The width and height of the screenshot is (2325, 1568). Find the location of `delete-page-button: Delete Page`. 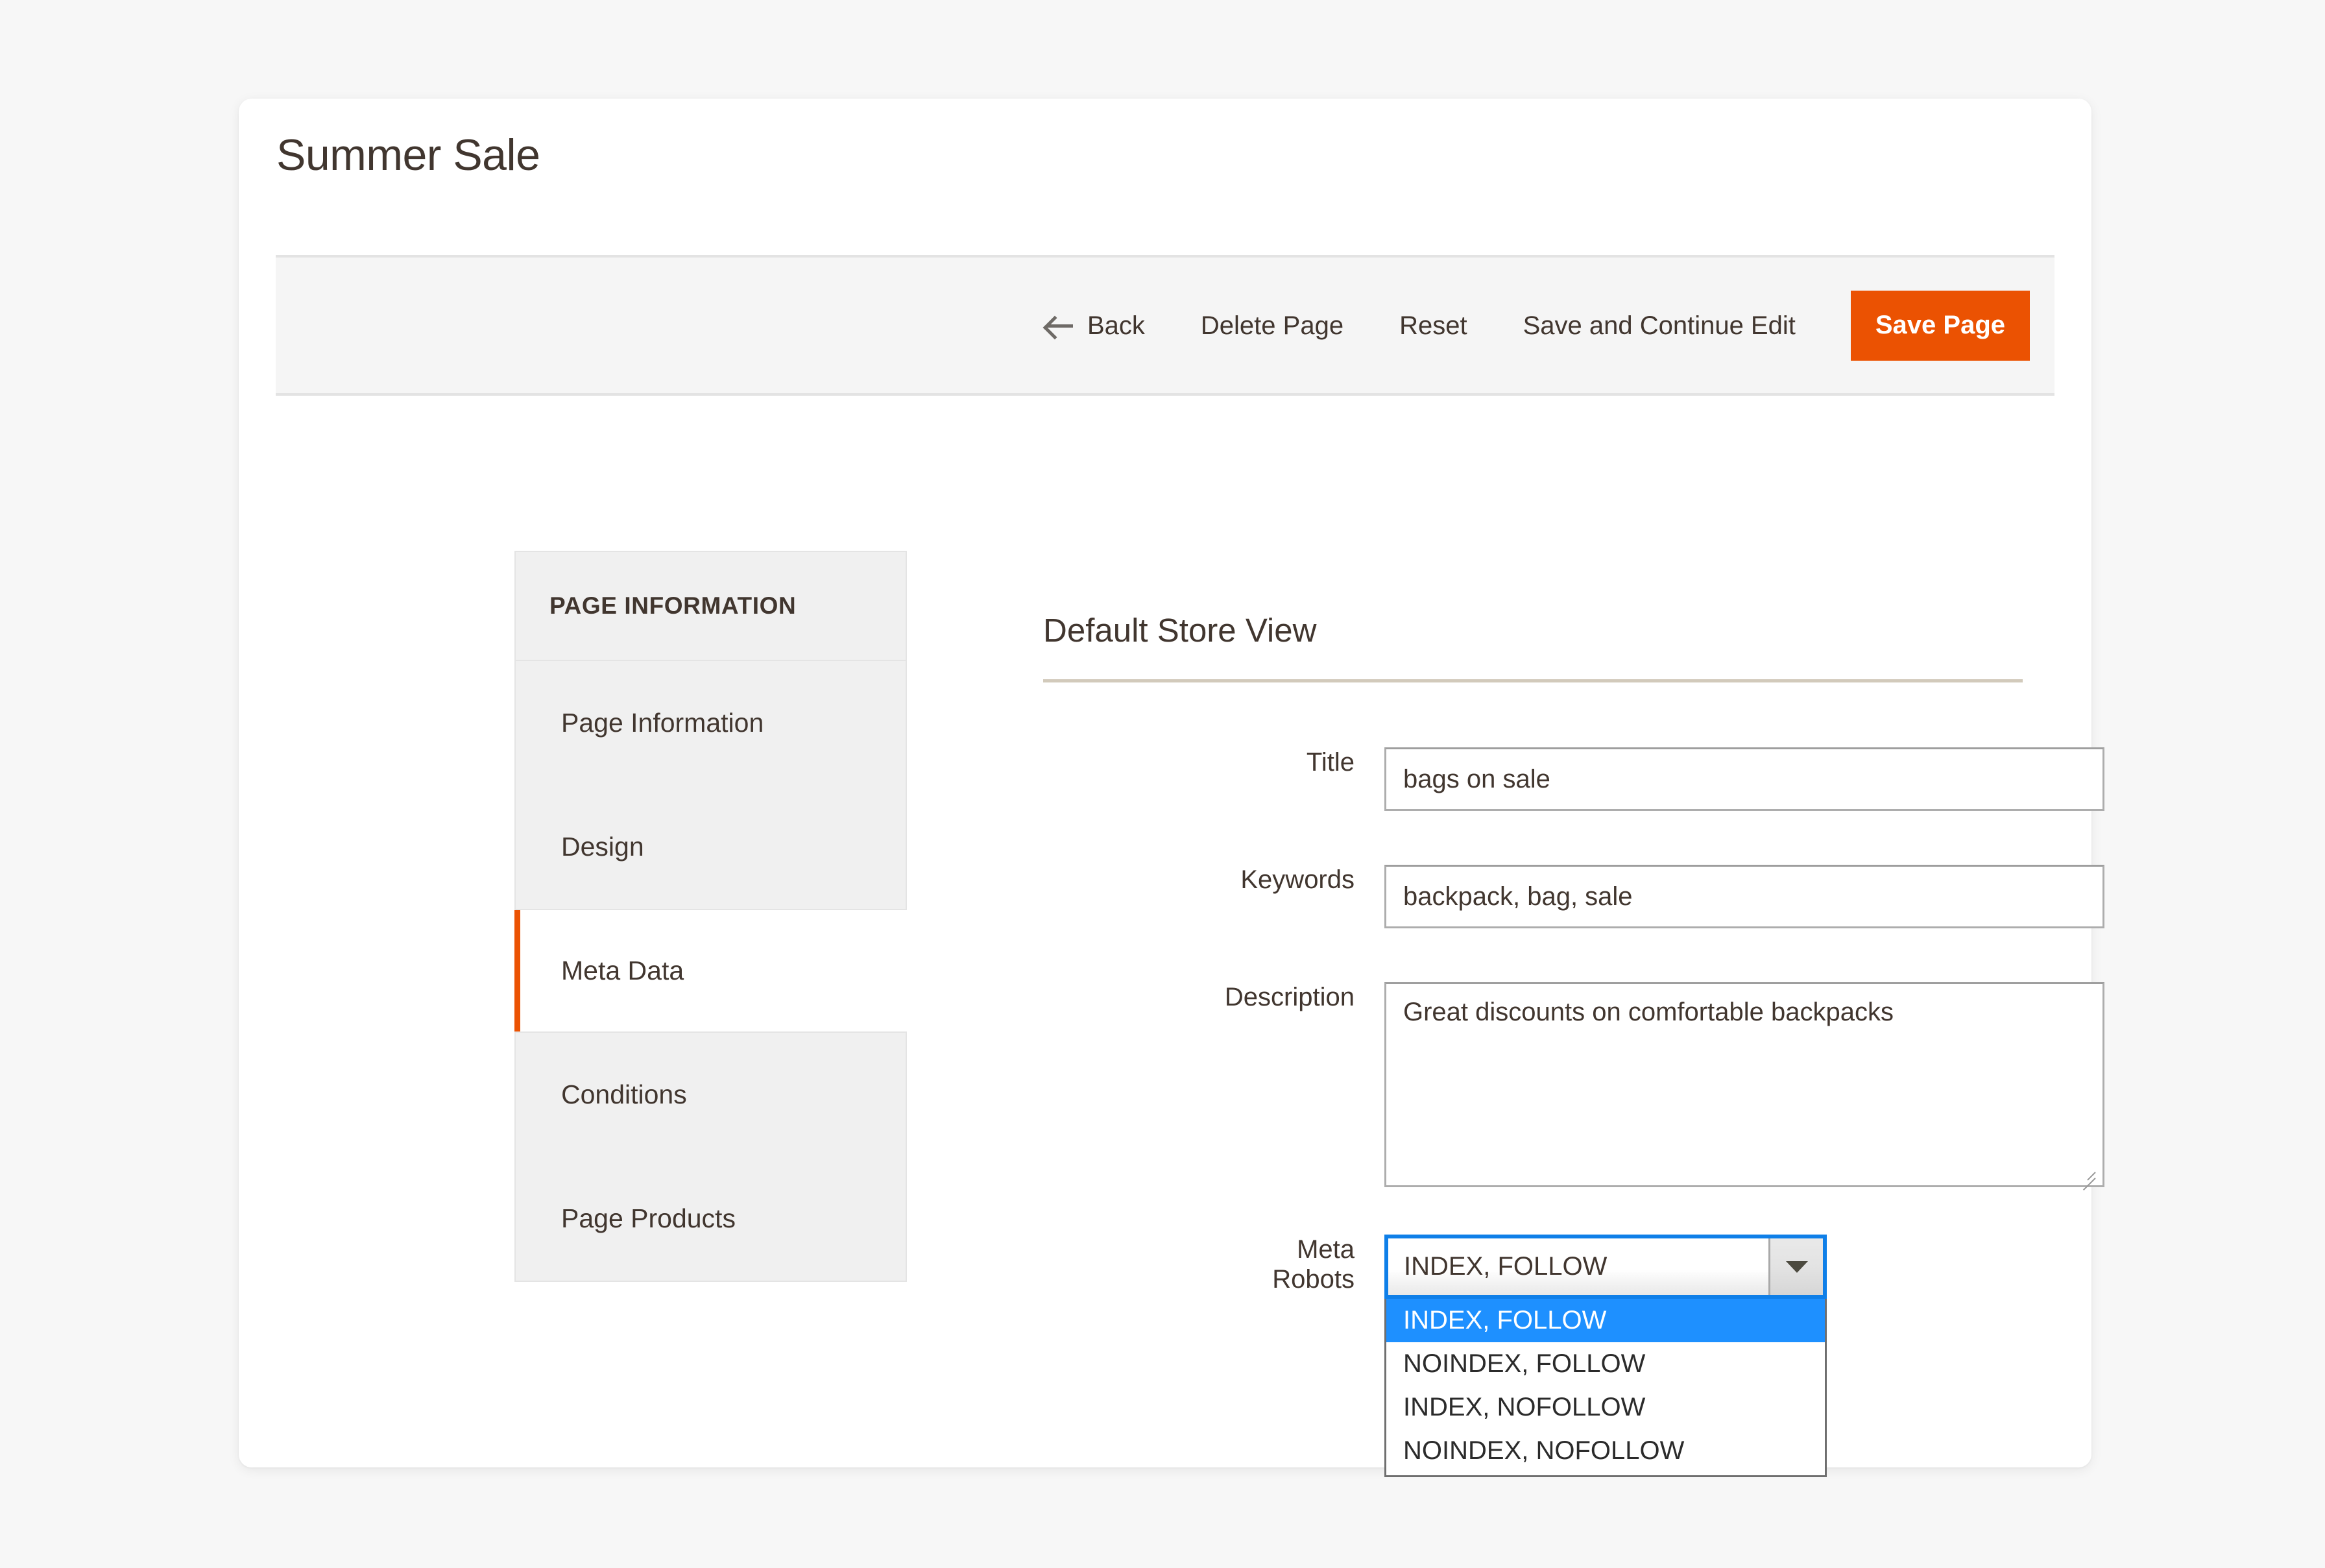

delete-page-button: Delete Page is located at coordinates (1272, 326).